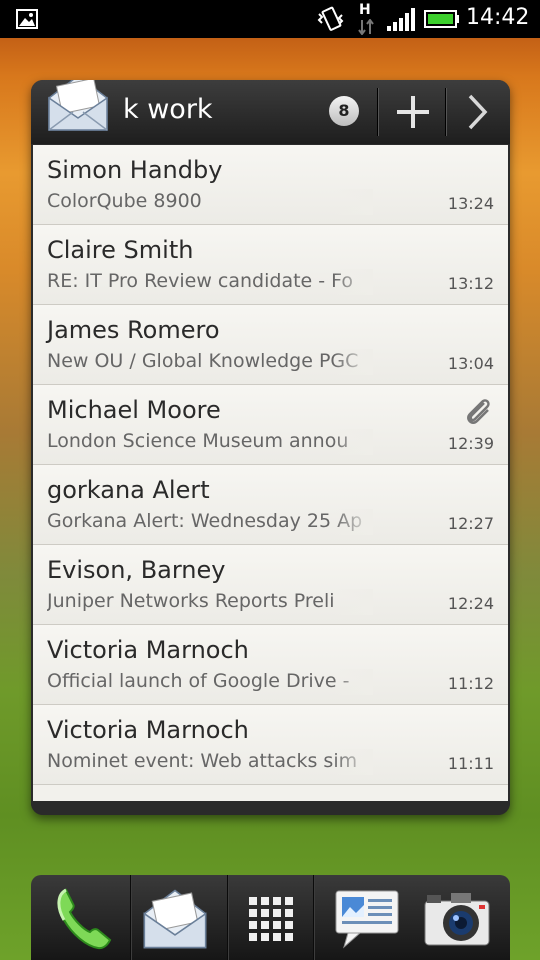 Image resolution: width=540 pixels, height=960 pixels. What do you see at coordinates (441, 19) in the screenshot?
I see `battery-icon` at bounding box center [441, 19].